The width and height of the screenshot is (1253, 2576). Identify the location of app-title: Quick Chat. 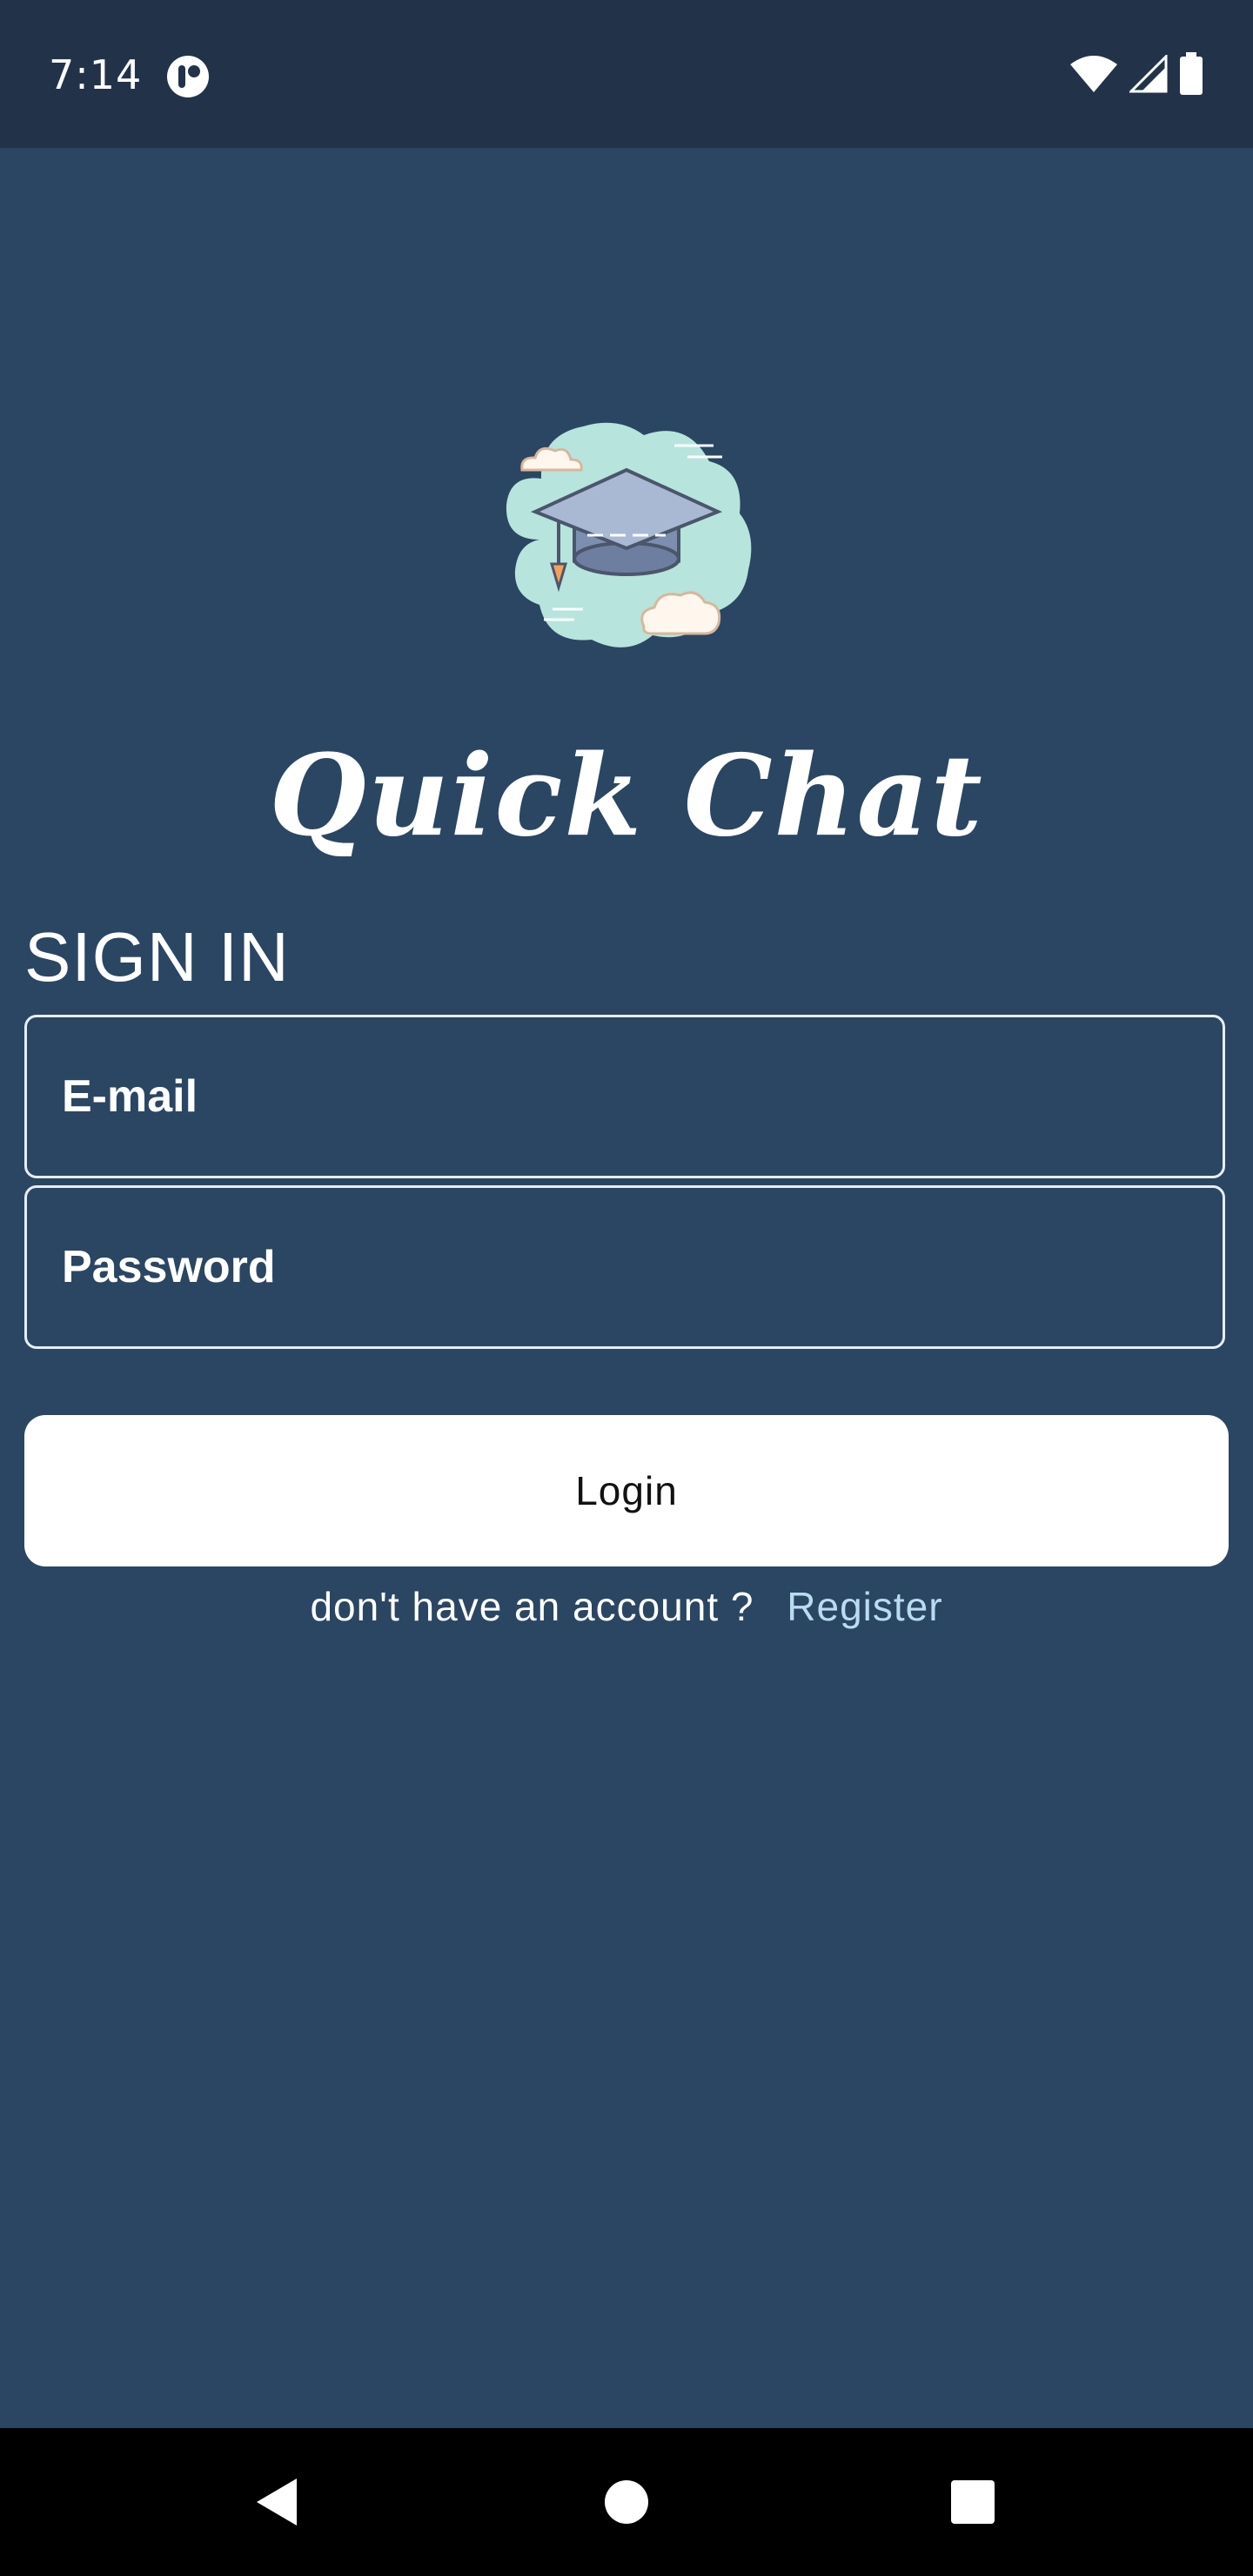
(626, 796).